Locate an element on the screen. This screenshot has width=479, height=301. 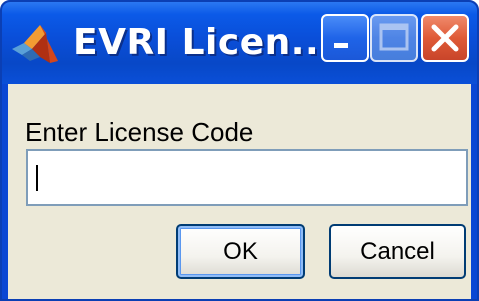
cancel-button: Cancel is located at coordinates (397, 251).